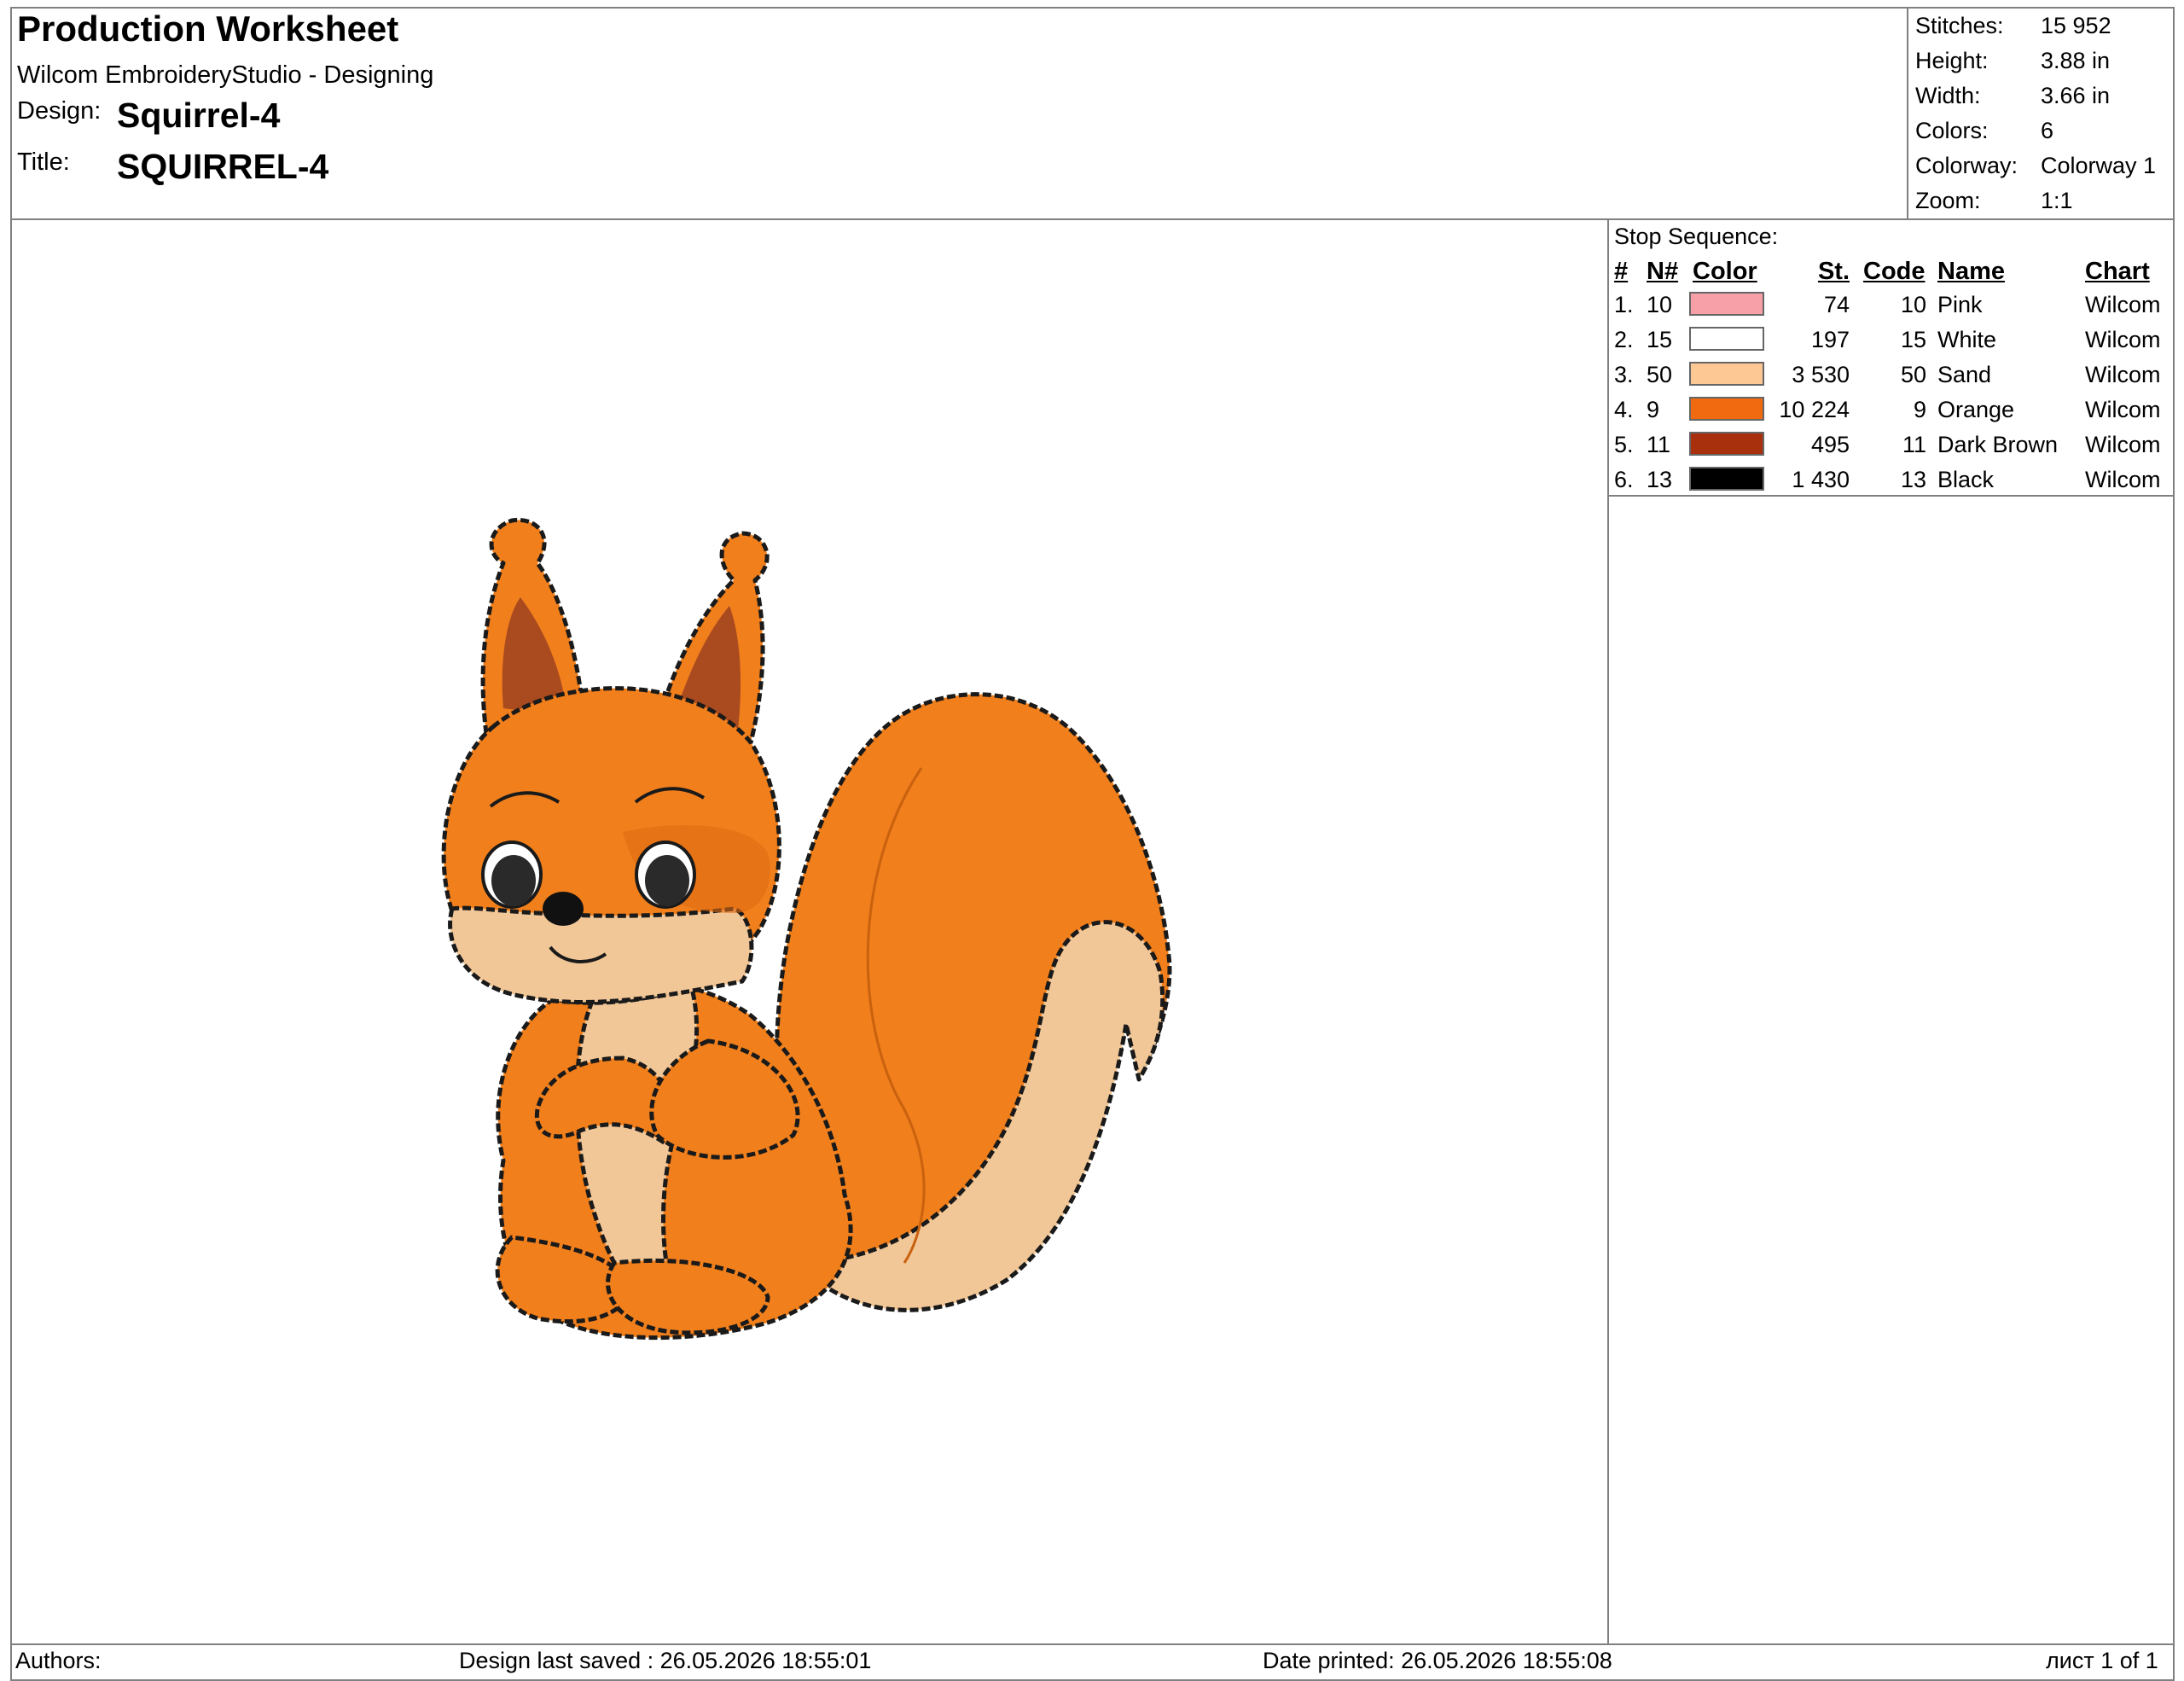 The height and width of the screenshot is (1681, 2184). Describe the element at coordinates (2117, 272) in the screenshot. I see `col-header-chart: Chart` at that location.